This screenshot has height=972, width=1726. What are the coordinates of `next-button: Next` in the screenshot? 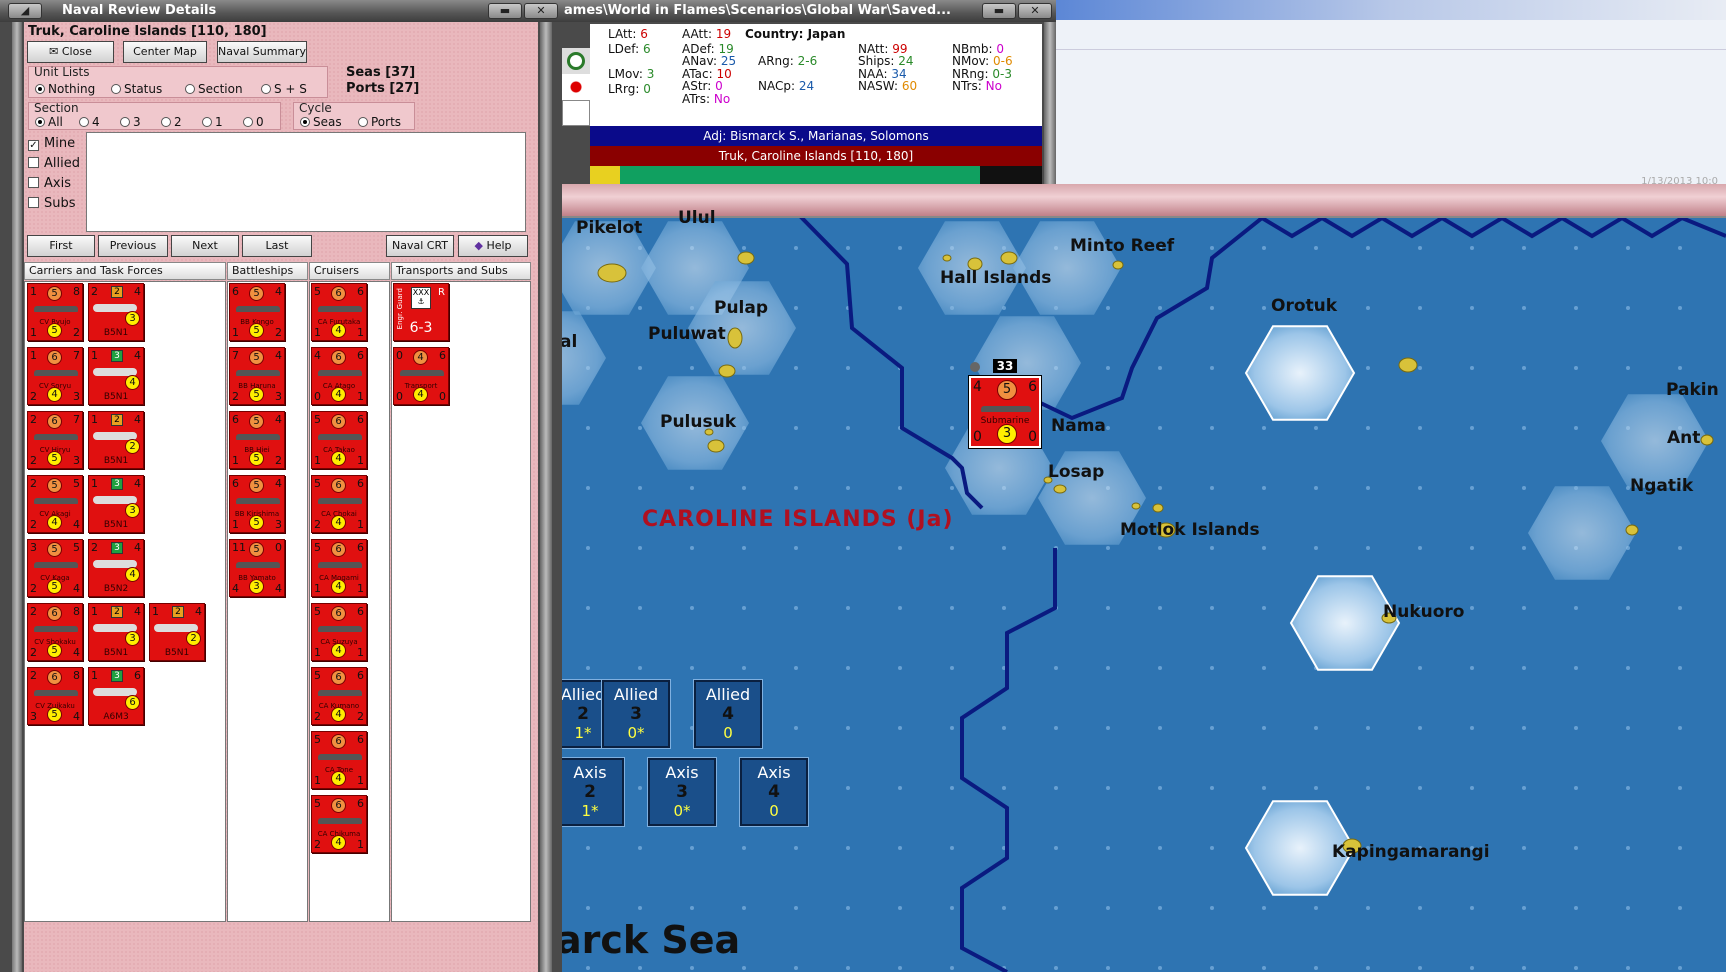 It's located at (205, 246).